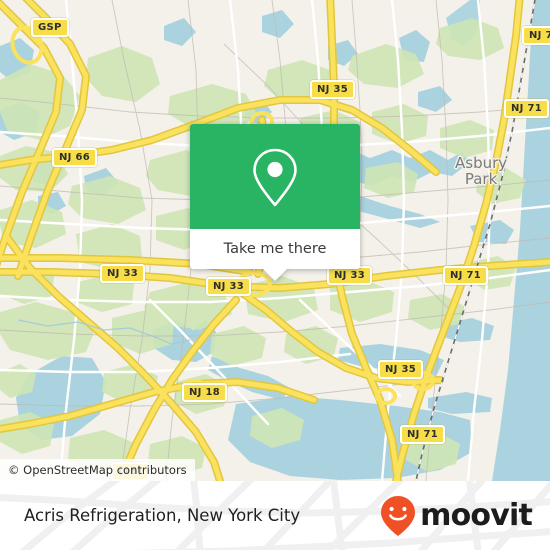 Image resolution: width=550 pixels, height=550 pixels. What do you see at coordinates (481, 179) in the screenshot?
I see `place-label-line2: Park` at bounding box center [481, 179].